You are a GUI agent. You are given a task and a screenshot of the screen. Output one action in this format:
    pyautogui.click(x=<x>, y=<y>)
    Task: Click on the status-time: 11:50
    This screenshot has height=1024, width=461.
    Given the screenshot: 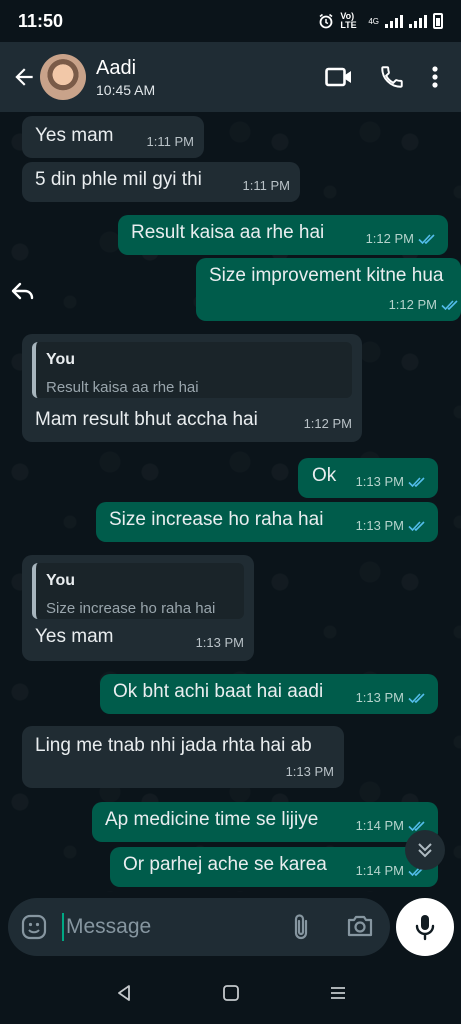 What is the action you would take?
    pyautogui.click(x=41, y=20)
    